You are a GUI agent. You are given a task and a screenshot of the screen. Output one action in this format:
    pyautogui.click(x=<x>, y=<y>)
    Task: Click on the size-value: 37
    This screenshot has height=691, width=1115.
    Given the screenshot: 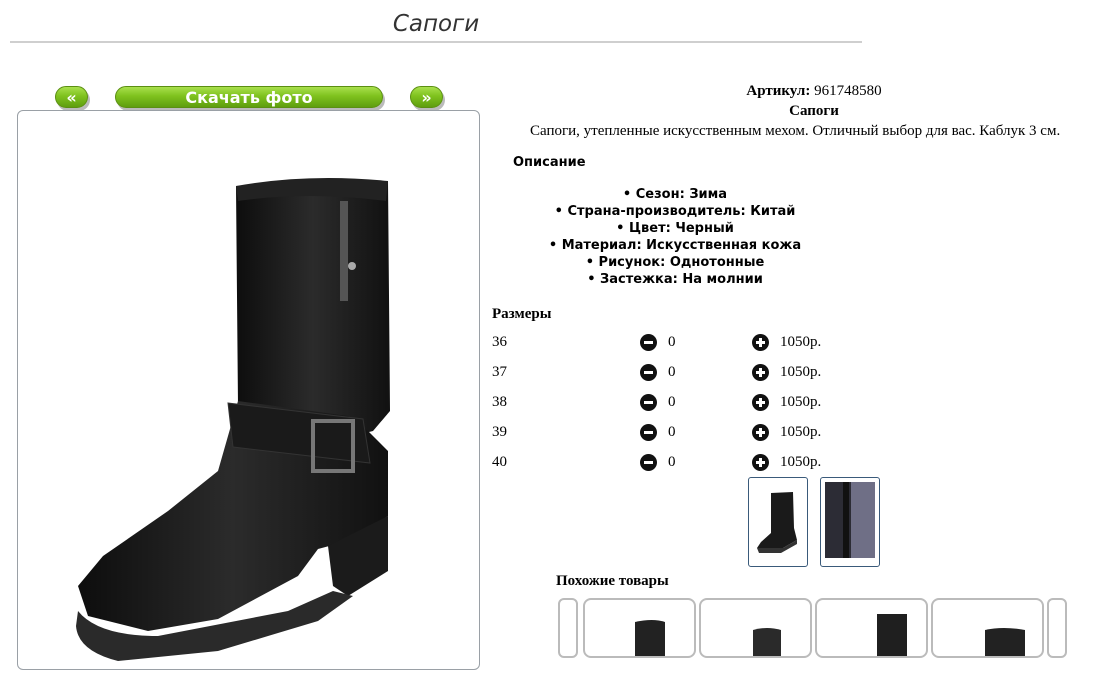 What is the action you would take?
    pyautogui.click(x=499, y=372)
    